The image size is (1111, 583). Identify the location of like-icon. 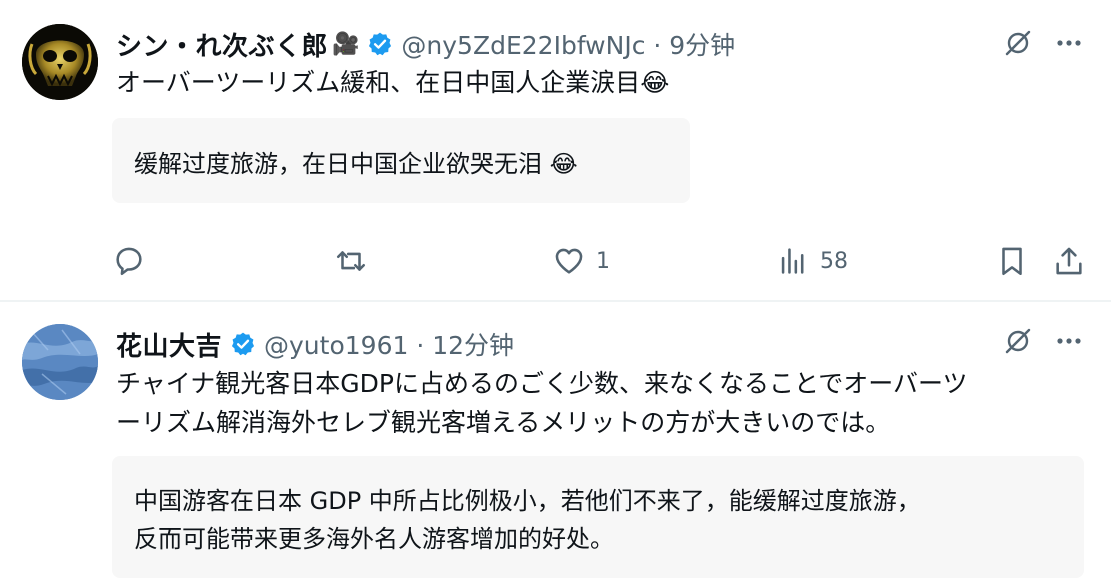
(569, 261).